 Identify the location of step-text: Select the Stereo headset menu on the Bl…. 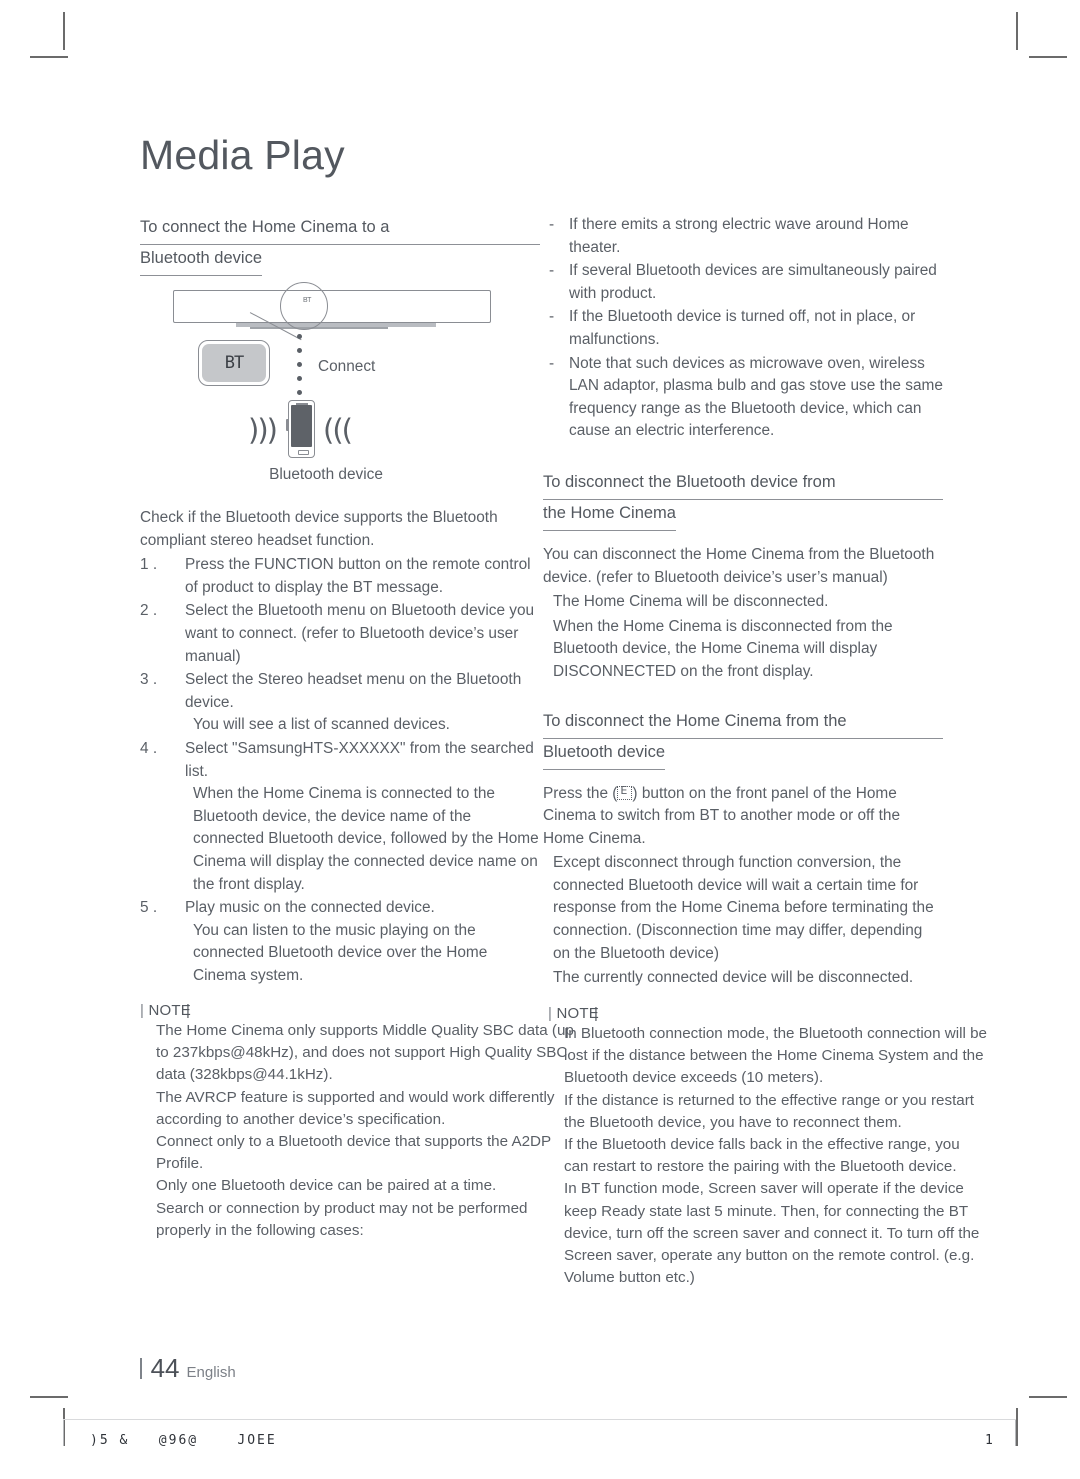
(353, 691).